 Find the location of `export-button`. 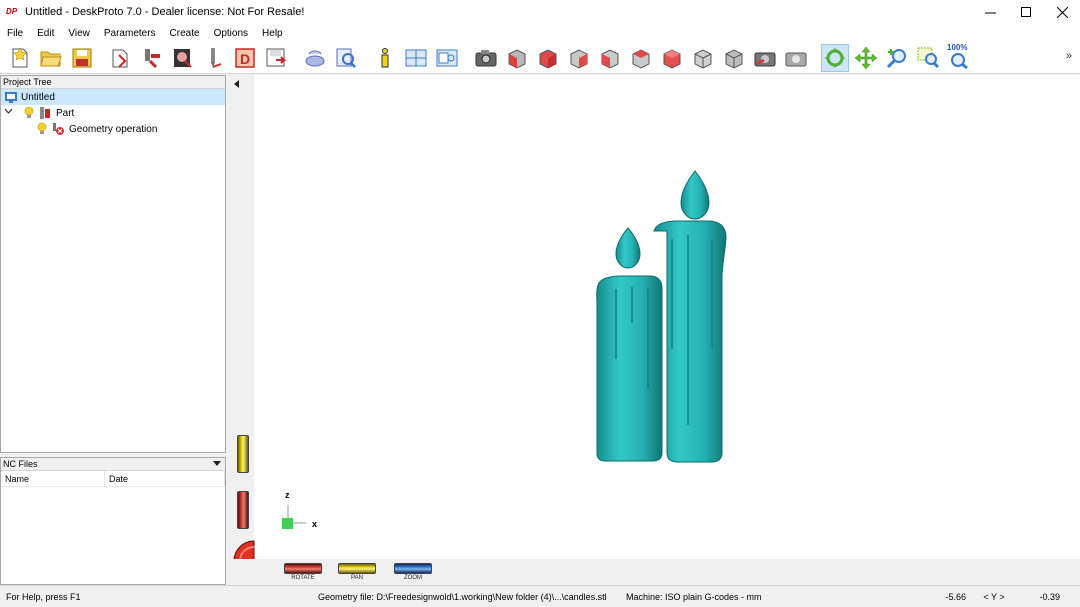

export-button is located at coordinates (276, 58).